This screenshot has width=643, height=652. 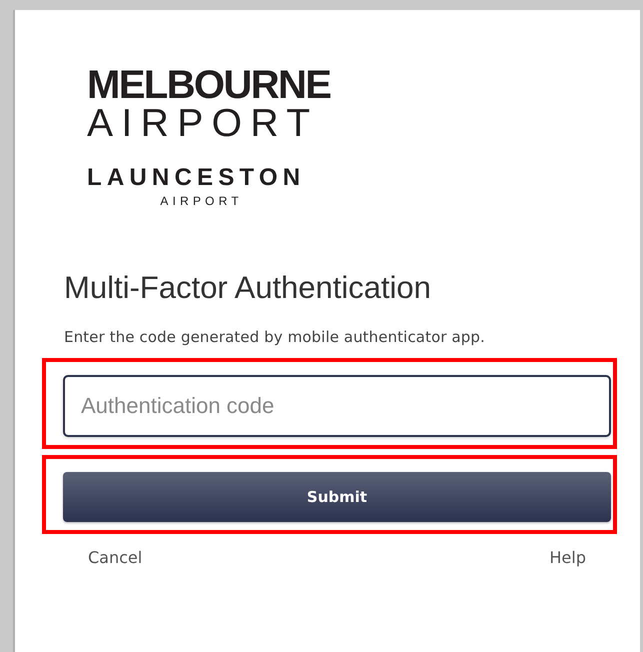 What do you see at coordinates (337, 406) in the screenshot?
I see `authentication-code-field: Authentication code` at bounding box center [337, 406].